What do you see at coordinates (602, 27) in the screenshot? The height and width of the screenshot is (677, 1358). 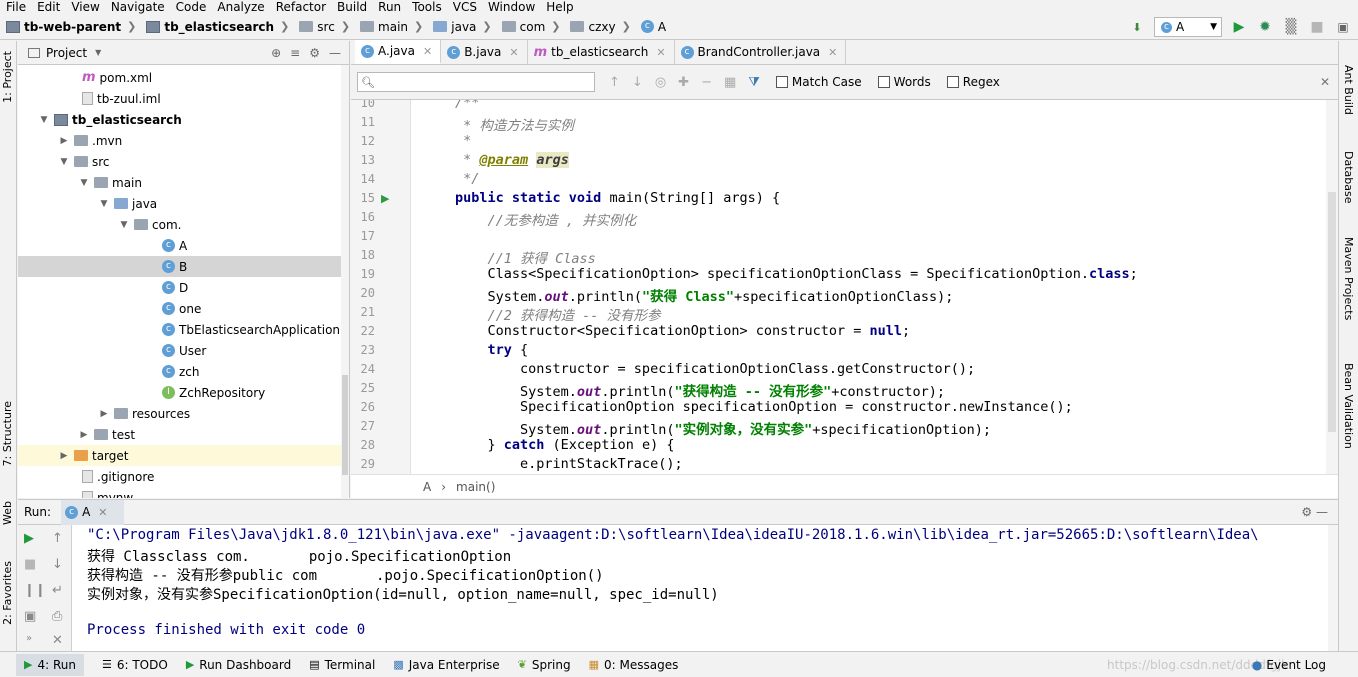 I see `crumb-czxy: czxy ❯` at bounding box center [602, 27].